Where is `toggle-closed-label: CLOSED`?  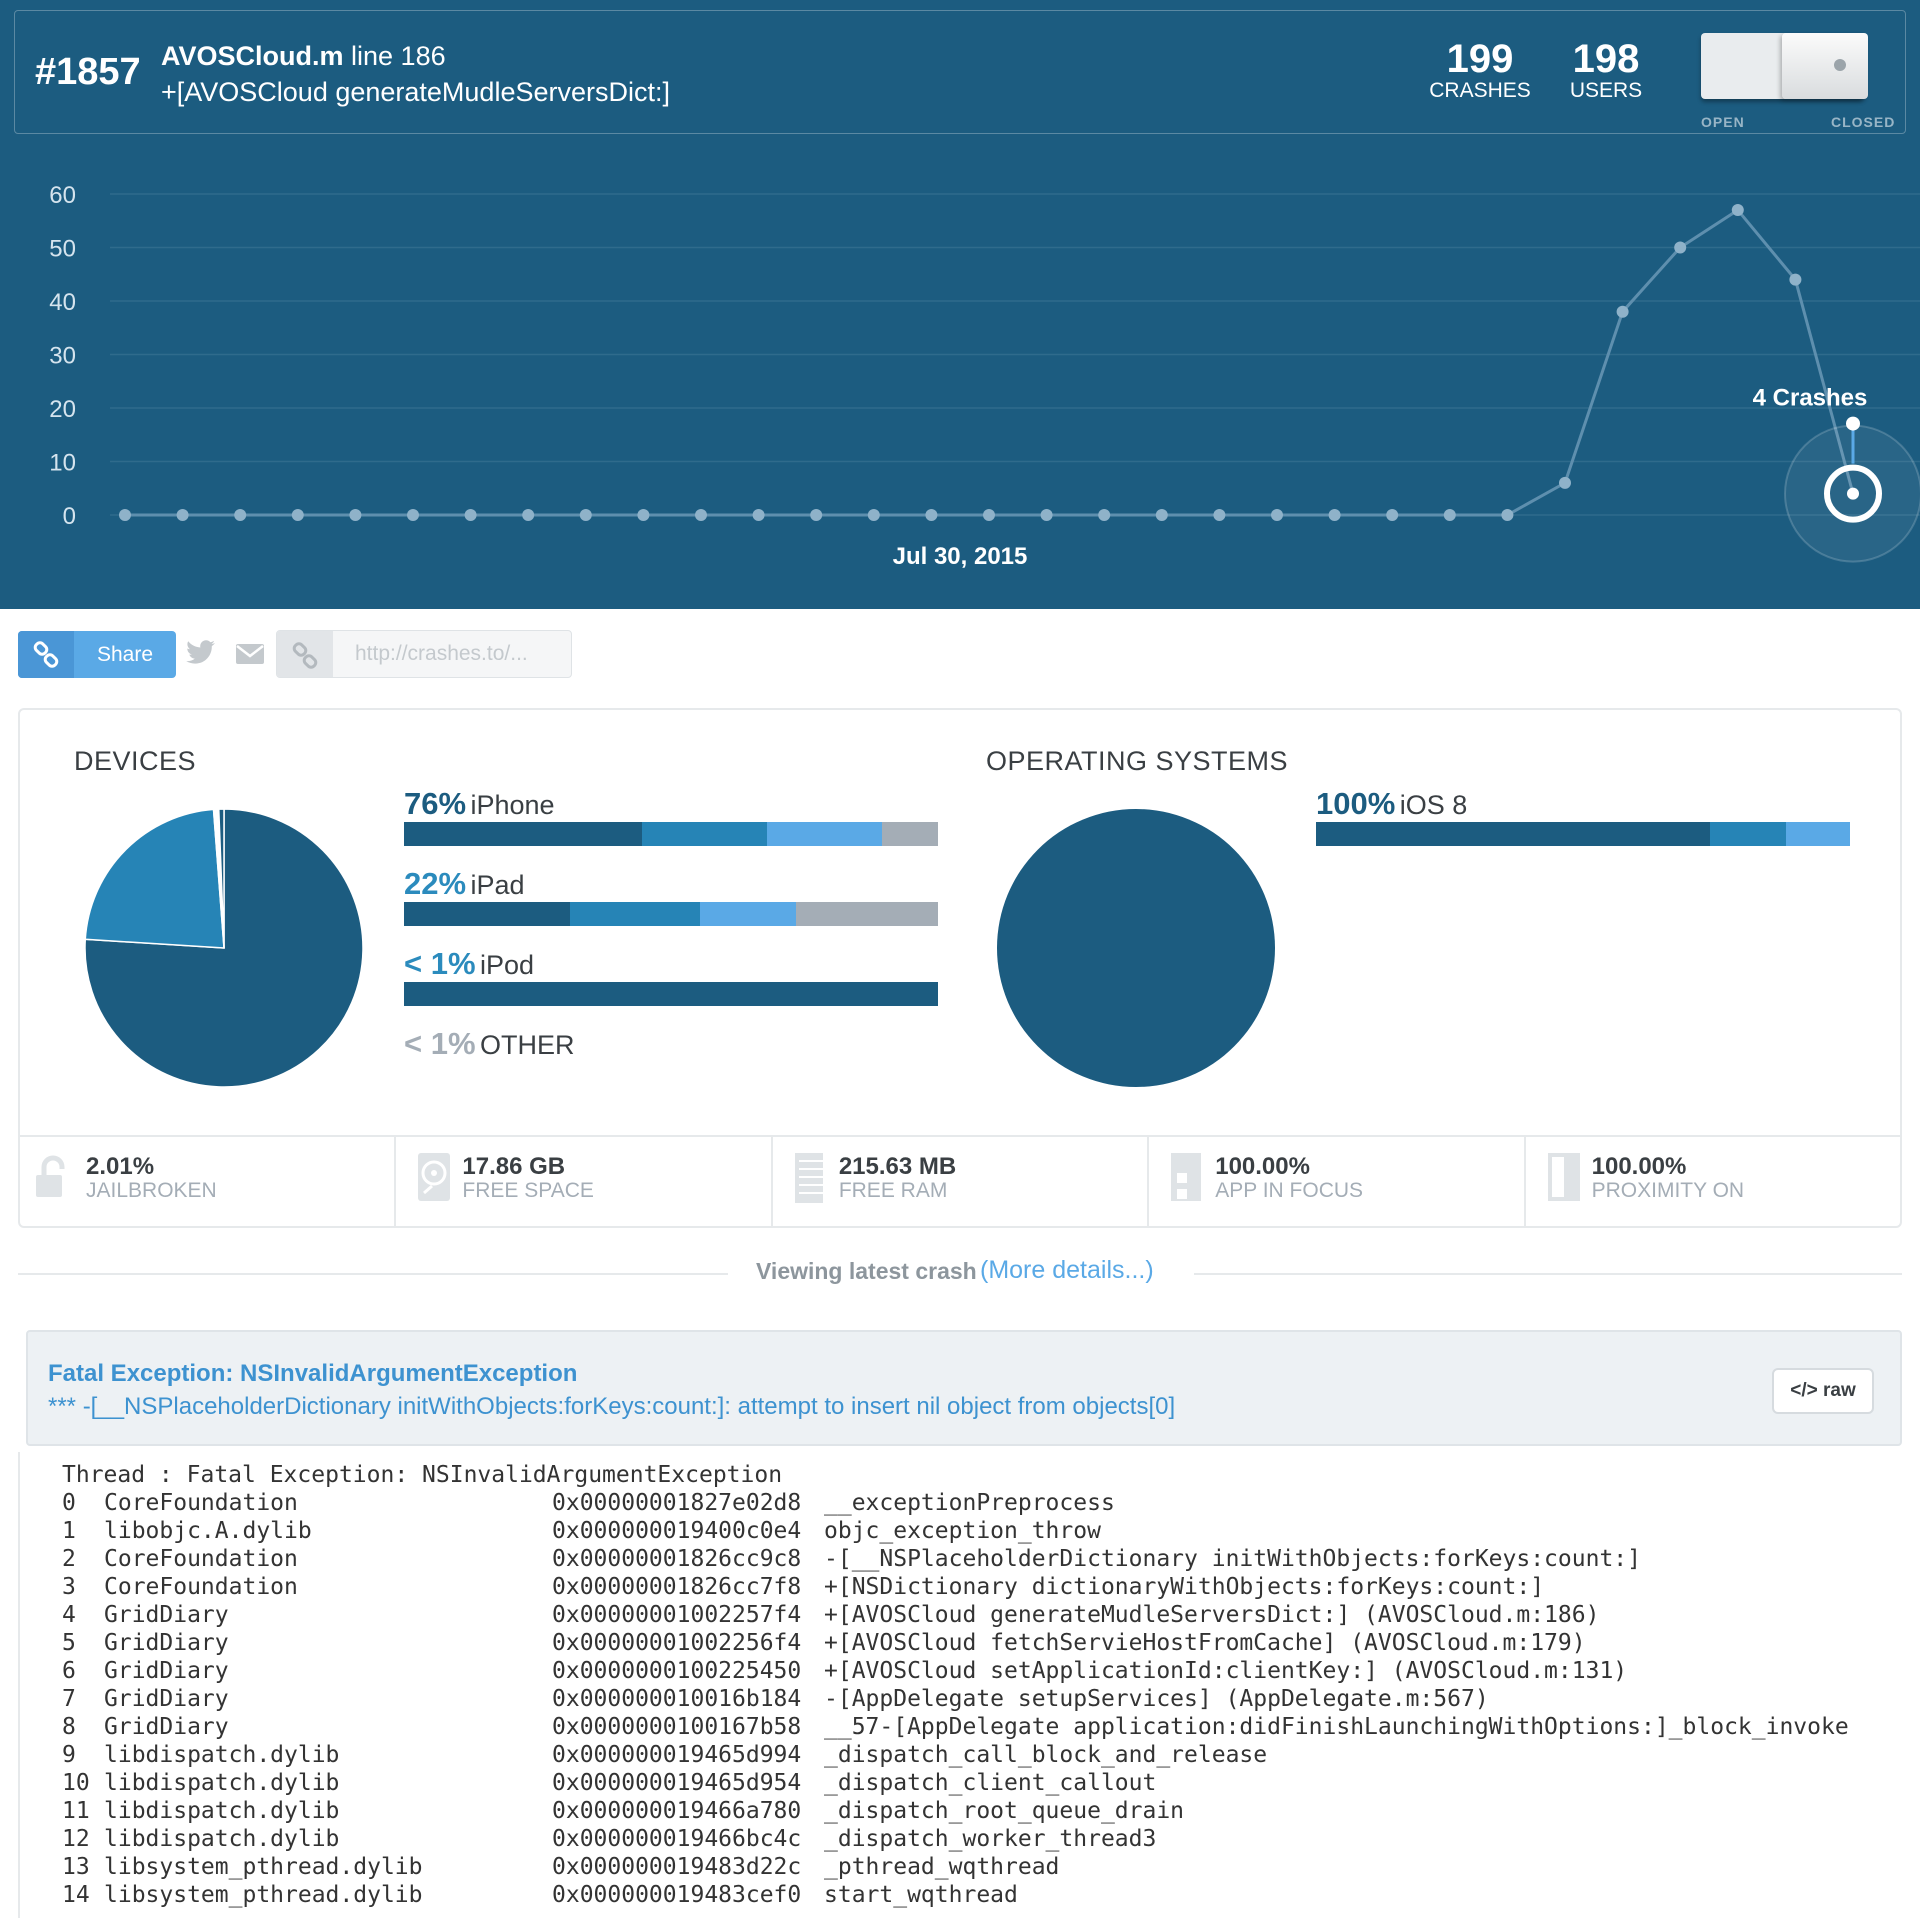
toggle-closed-label: CLOSED is located at coordinates (1863, 122).